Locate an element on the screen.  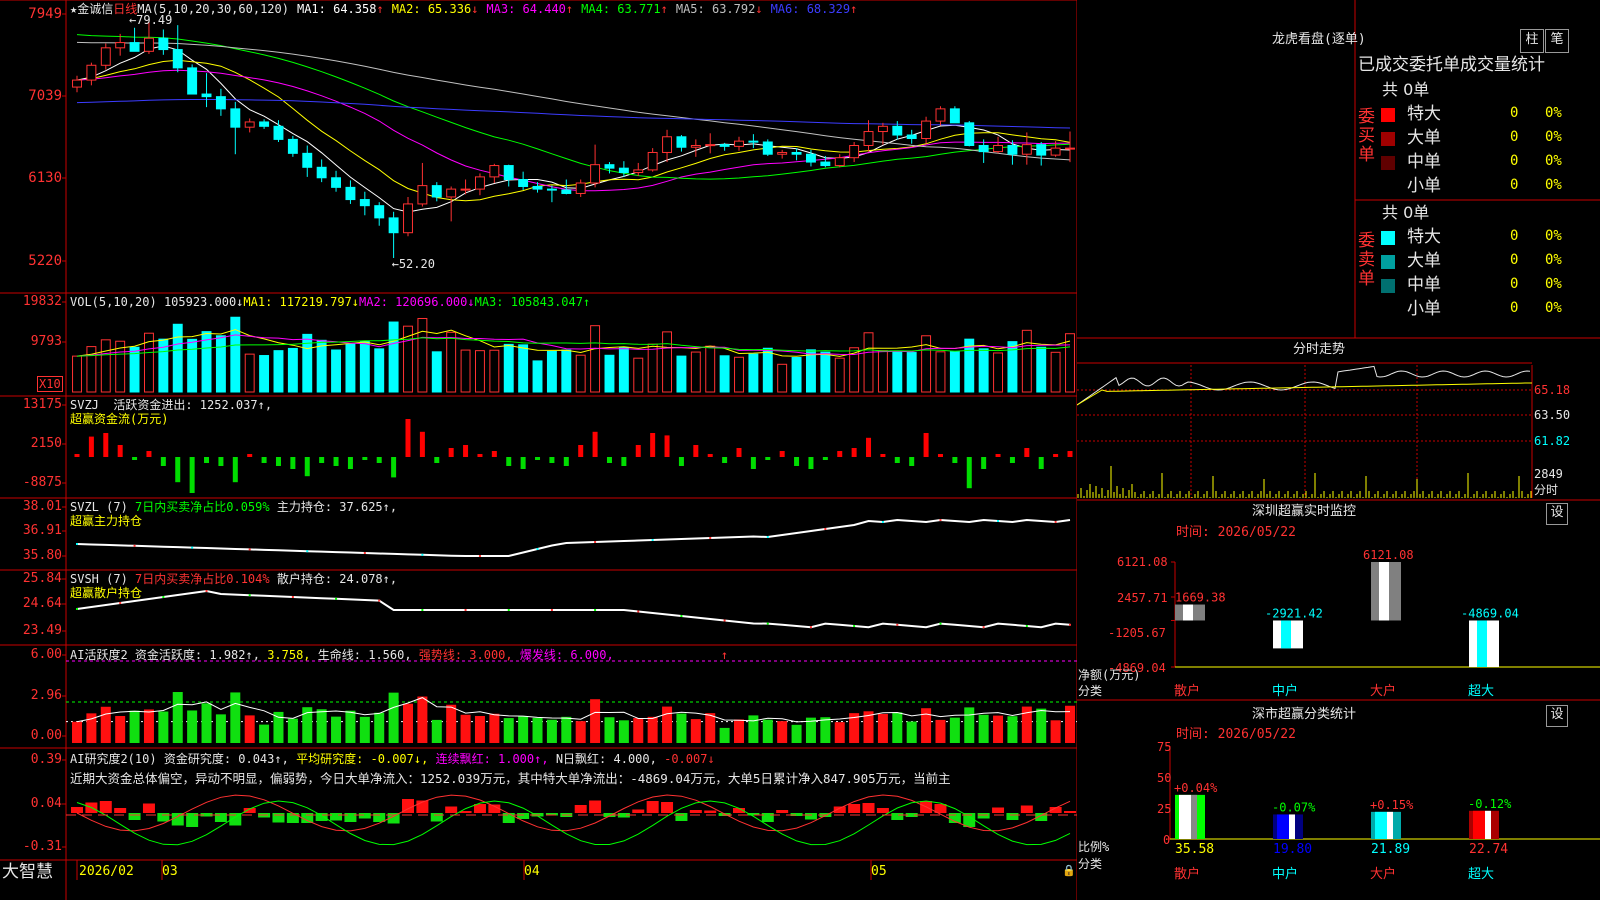
monitor-settings-button: 设 is located at coordinates (1557, 514).